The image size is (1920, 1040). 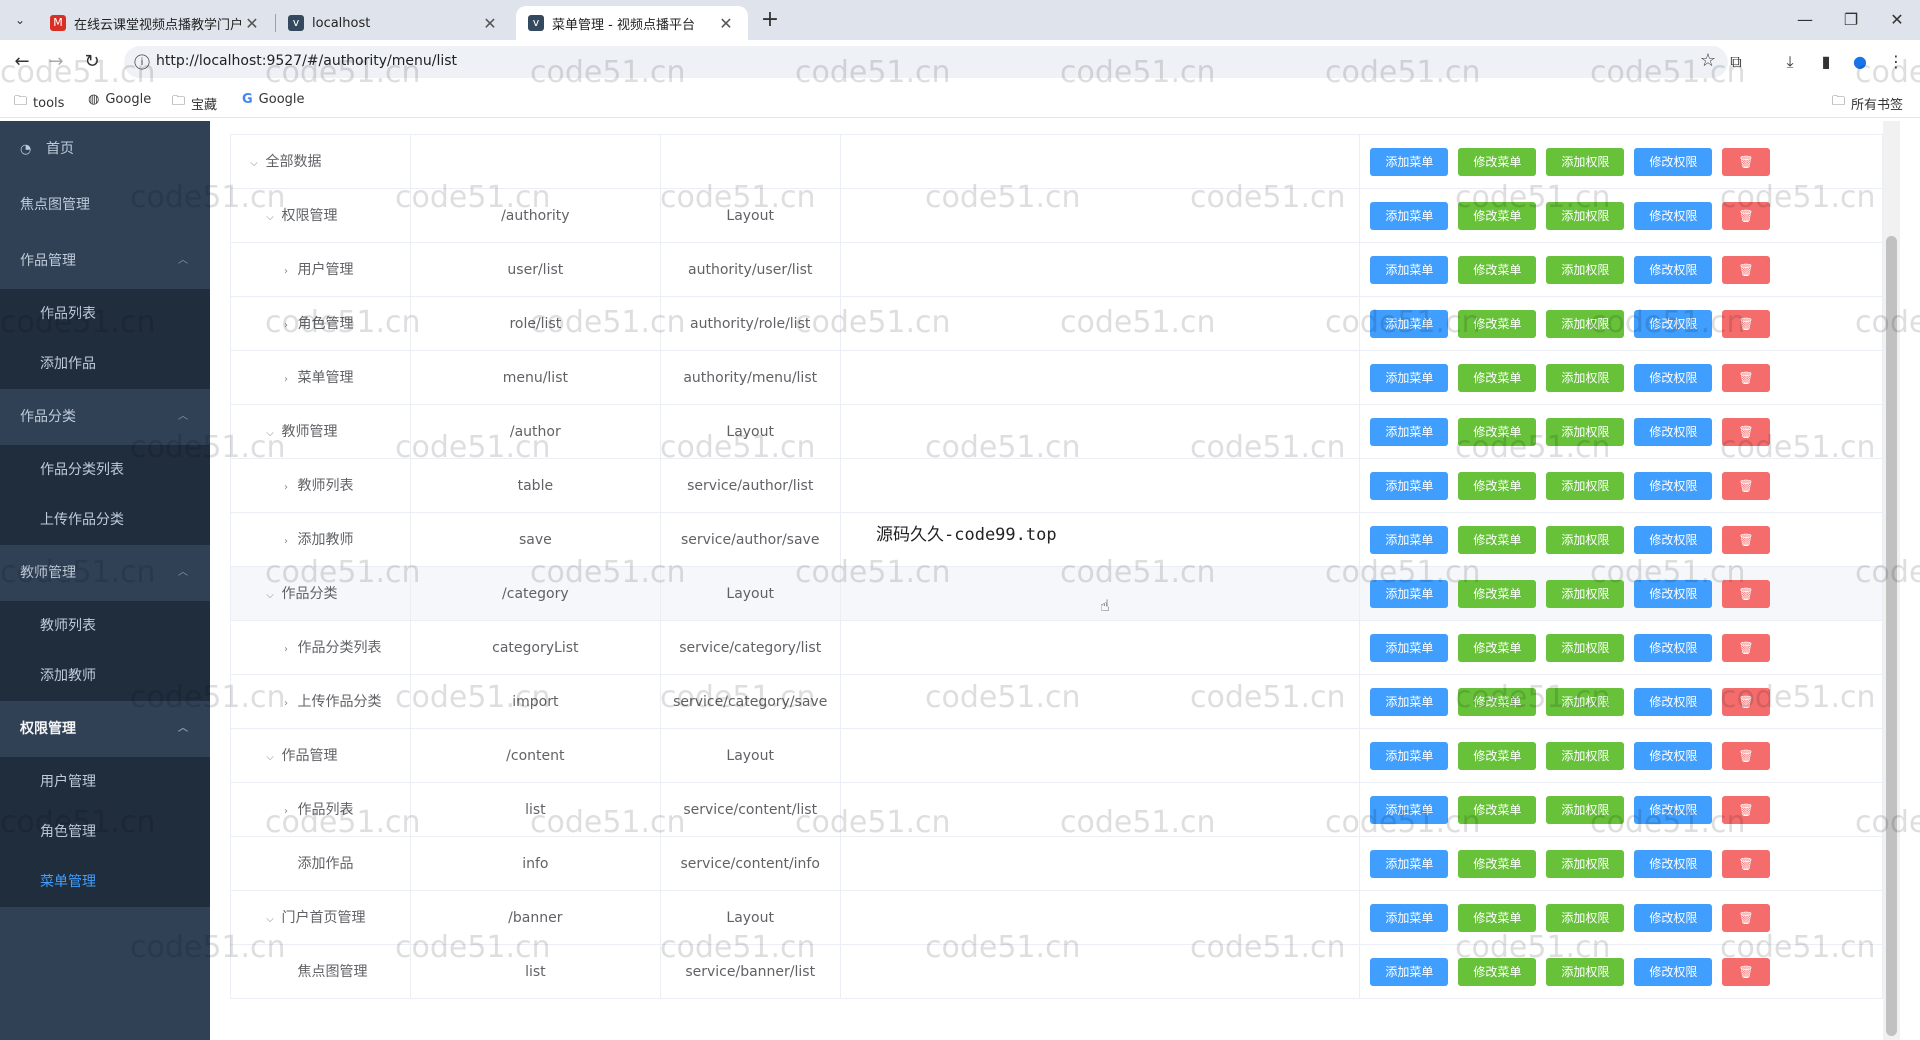 What do you see at coordinates (105, 417) in the screenshot?
I see `sidebar-item-category: 作品分类 ︿` at bounding box center [105, 417].